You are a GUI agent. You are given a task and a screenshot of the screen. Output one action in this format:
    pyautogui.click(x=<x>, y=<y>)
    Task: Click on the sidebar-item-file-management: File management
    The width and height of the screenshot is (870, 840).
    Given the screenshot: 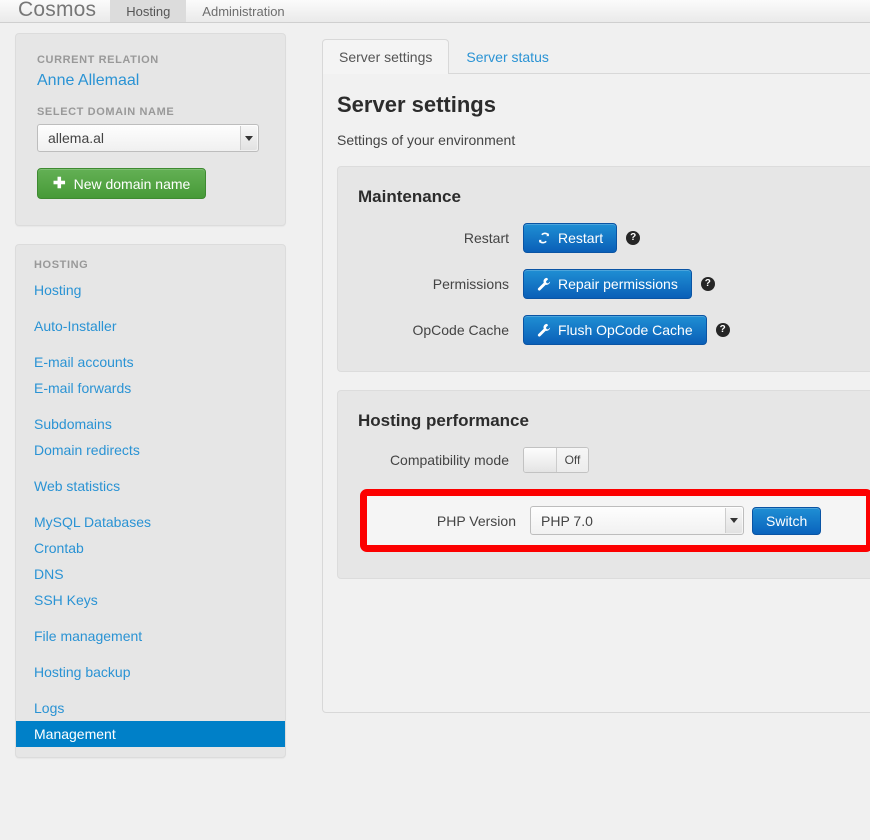 What is the action you would take?
    pyautogui.click(x=150, y=636)
    